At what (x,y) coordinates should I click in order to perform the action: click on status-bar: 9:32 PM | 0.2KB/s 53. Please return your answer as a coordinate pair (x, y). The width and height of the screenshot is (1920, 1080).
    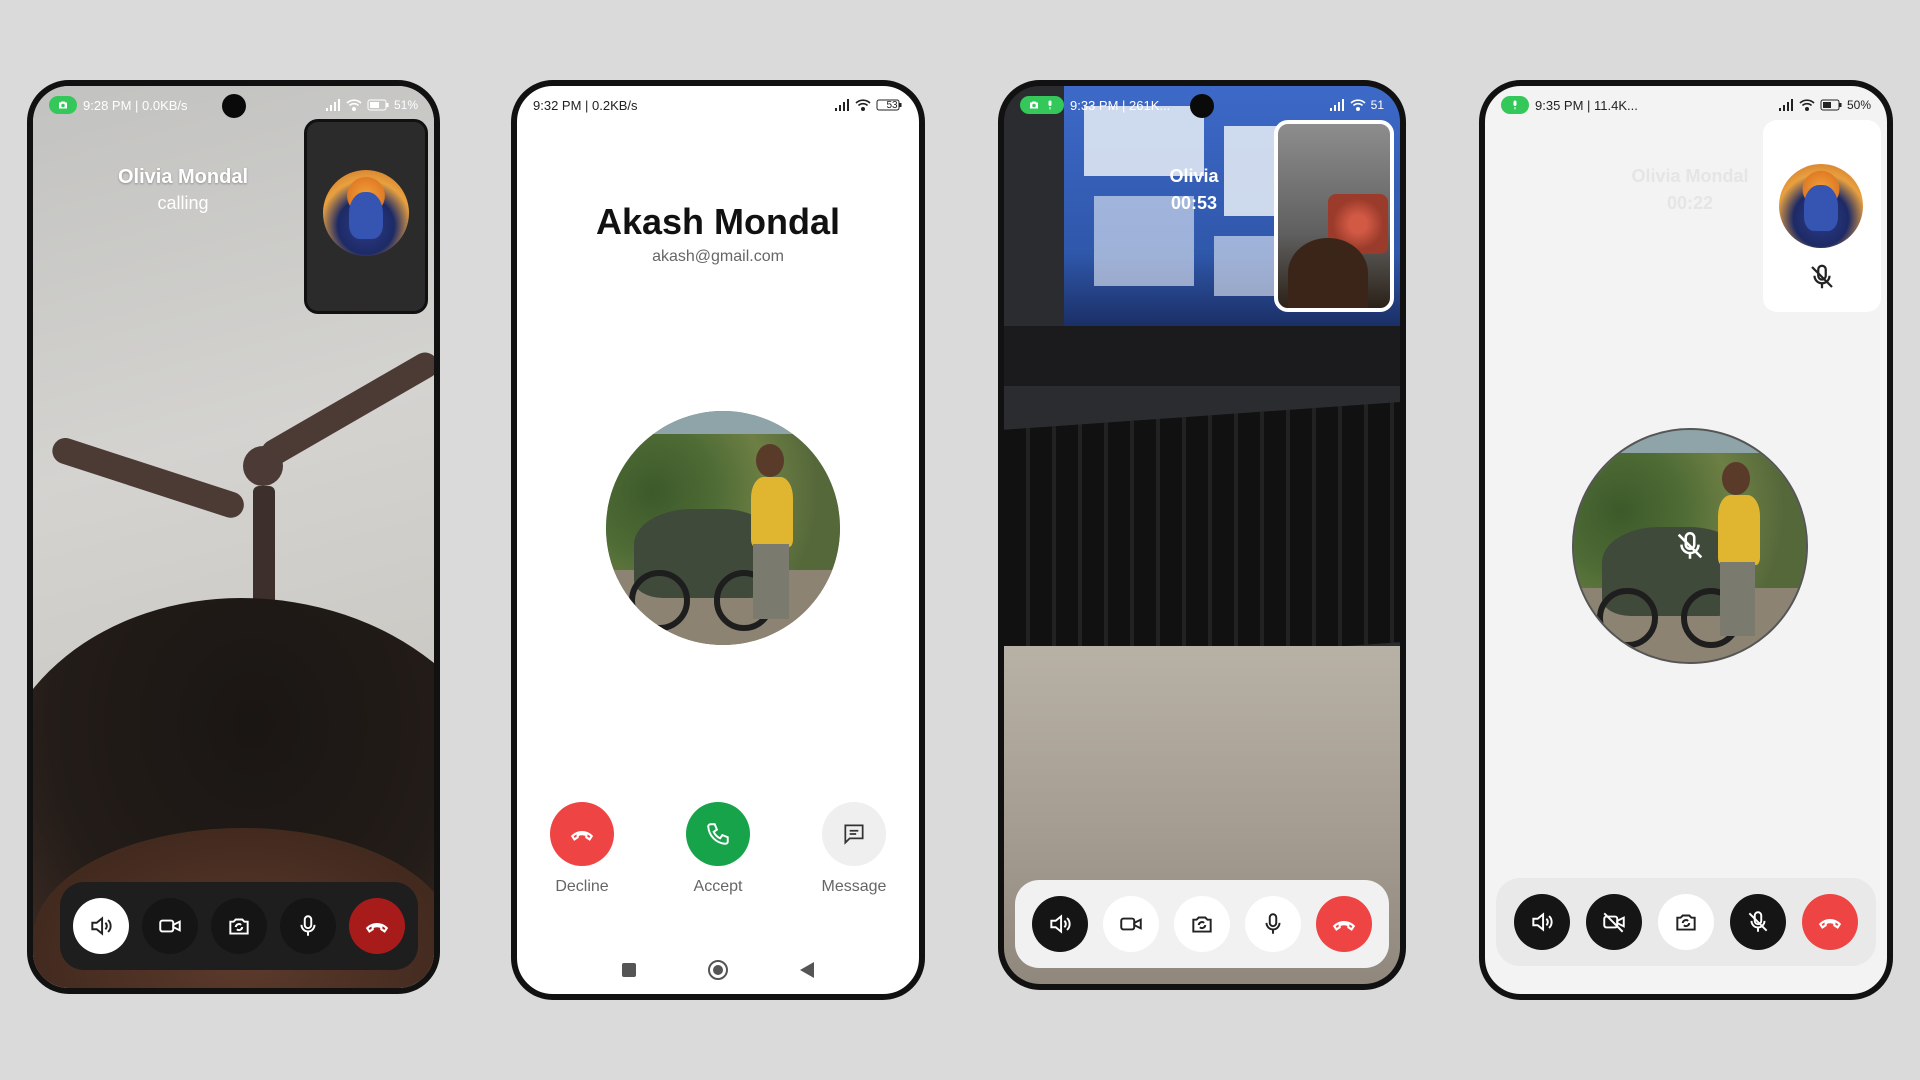
    Looking at the image, I should click on (718, 105).